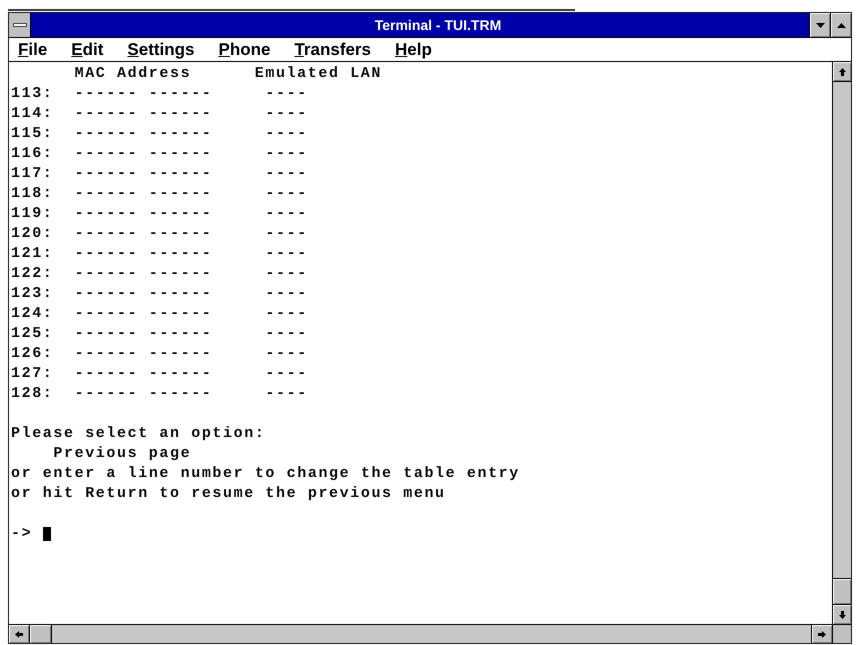  I want to click on window-title: Terminal - TUI.TRM, so click(438, 25).